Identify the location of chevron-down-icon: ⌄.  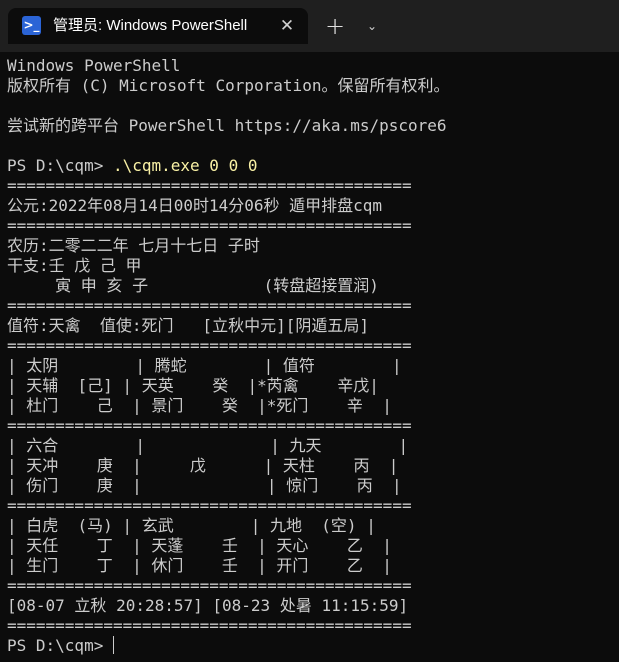
(372, 26).